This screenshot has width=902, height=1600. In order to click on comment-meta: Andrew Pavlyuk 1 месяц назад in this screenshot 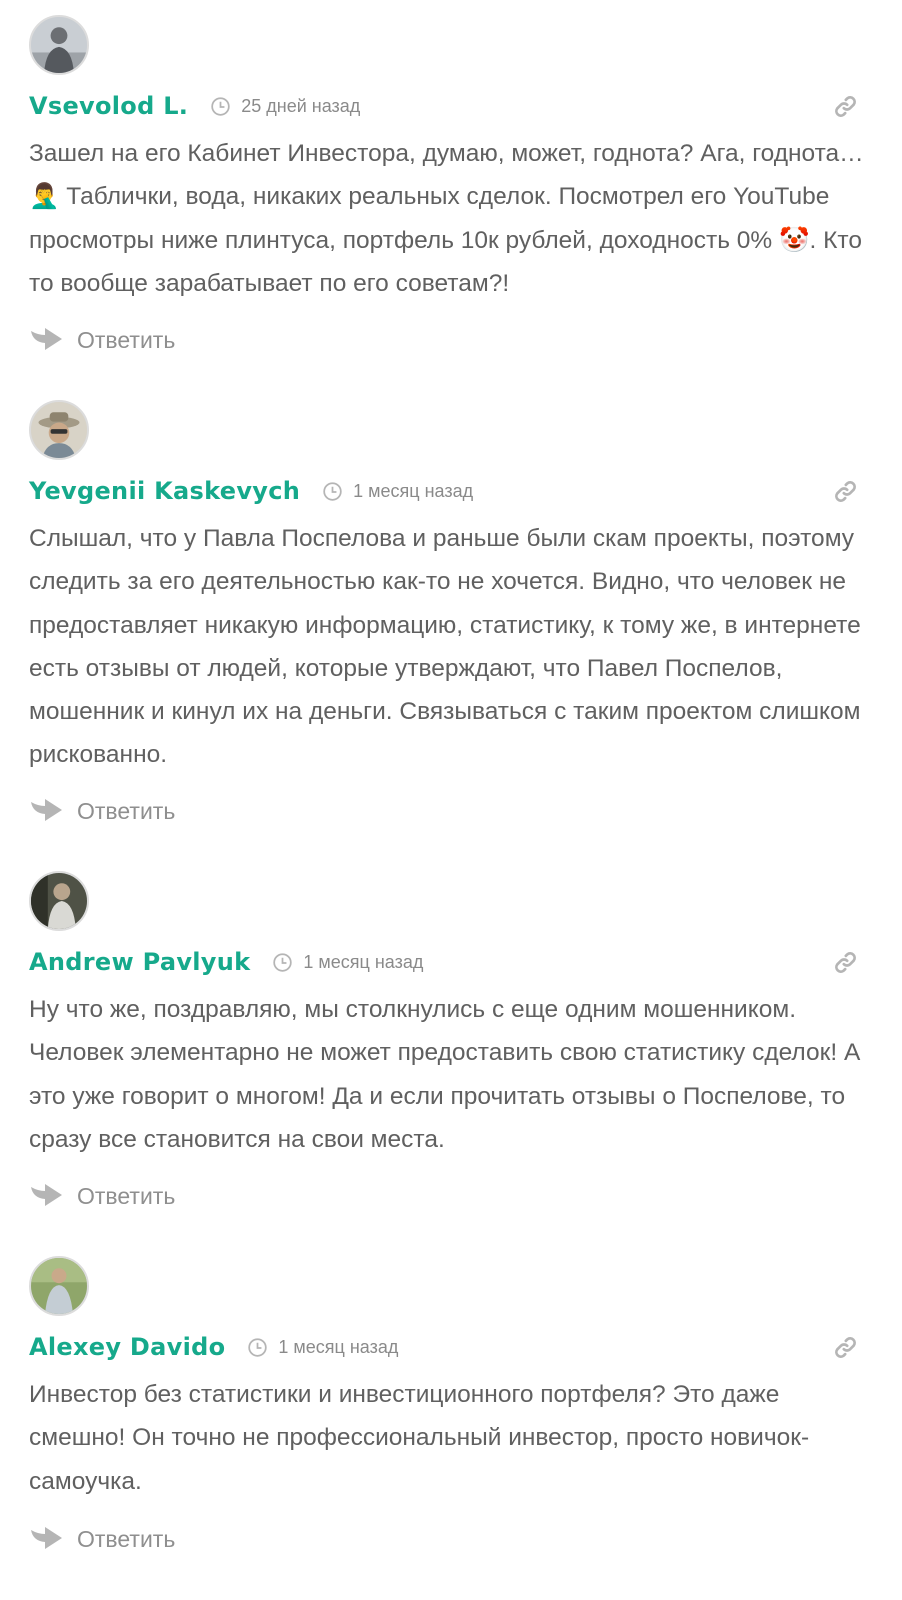, I will do `click(226, 962)`.